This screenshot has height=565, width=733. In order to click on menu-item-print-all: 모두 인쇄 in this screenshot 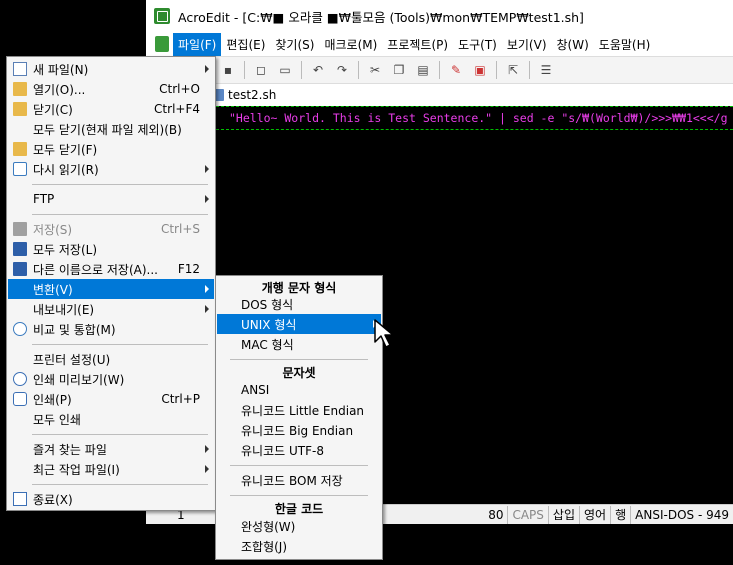, I will do `click(111, 419)`.